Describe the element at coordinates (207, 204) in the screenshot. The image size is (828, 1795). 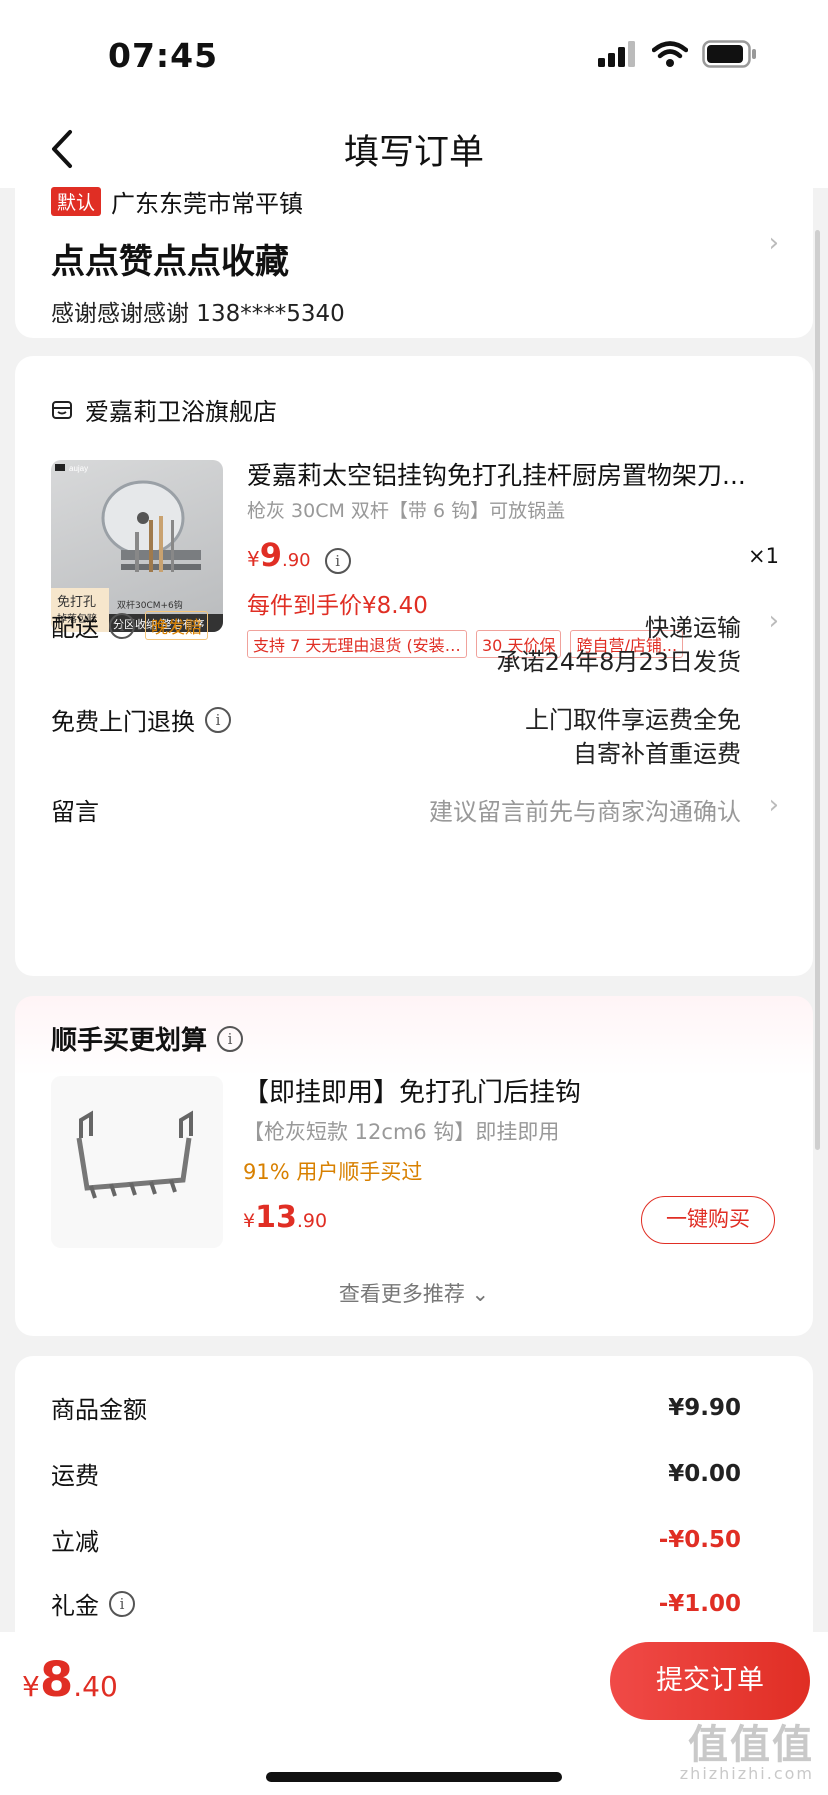
I see `address-region: 广东东莞市常平镇` at that location.